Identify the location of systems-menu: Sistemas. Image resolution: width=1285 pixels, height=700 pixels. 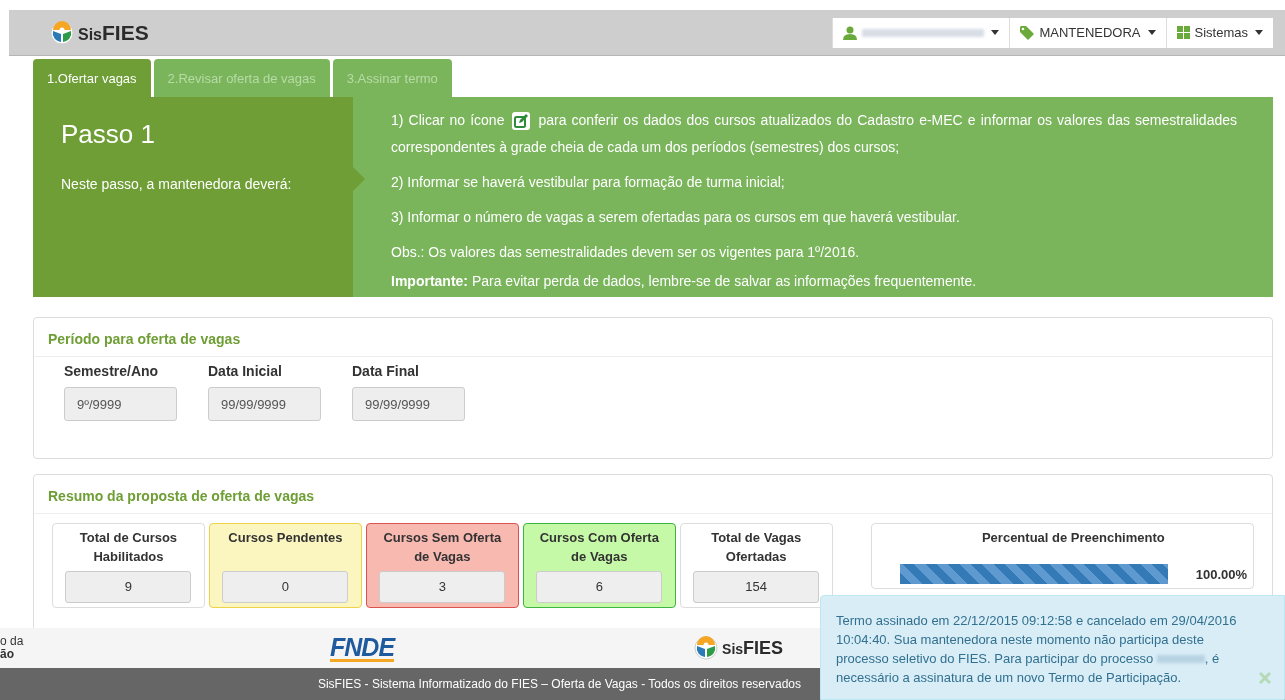
(1219, 32).